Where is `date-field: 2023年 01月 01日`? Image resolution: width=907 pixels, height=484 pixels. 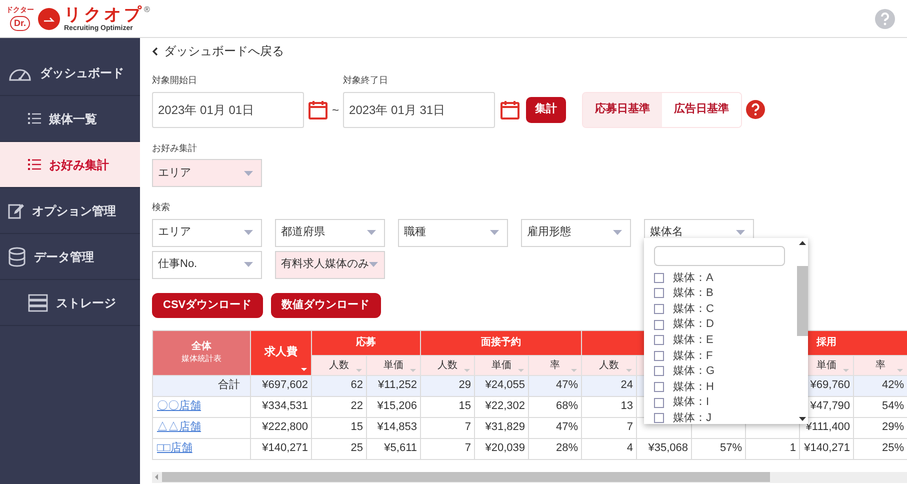 date-field: 2023年 01月 01日 is located at coordinates (228, 110).